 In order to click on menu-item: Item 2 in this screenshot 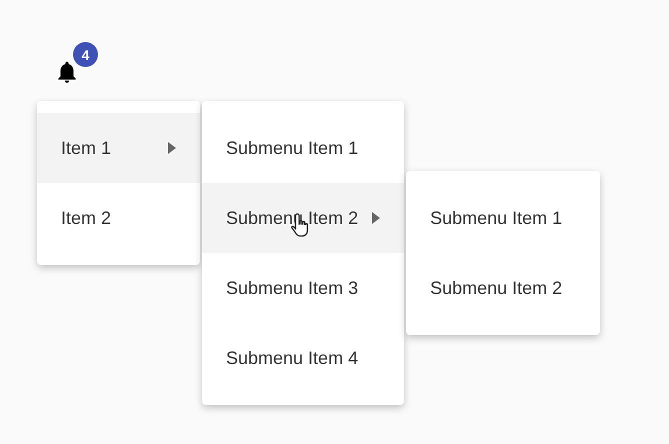, I will do `click(118, 218)`.